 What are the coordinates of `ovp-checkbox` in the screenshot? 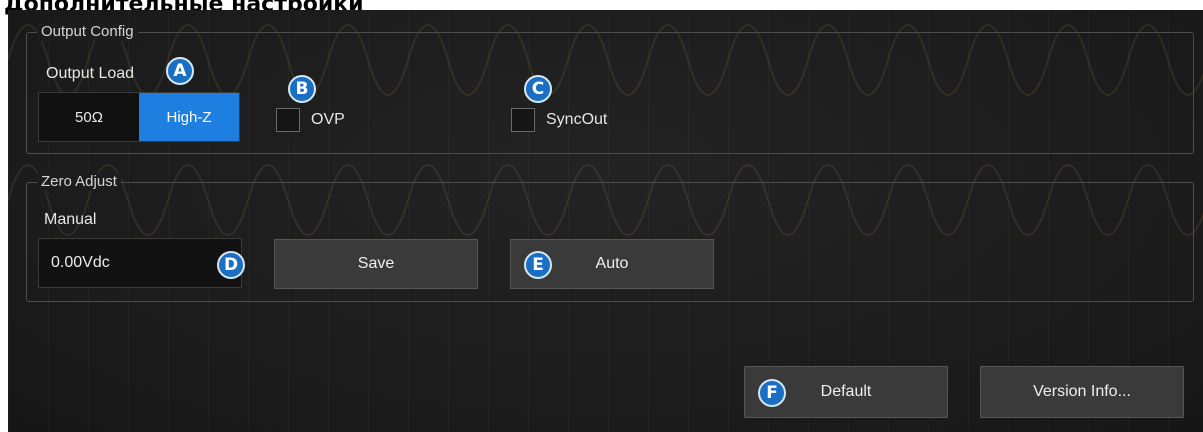 It's located at (288, 120).